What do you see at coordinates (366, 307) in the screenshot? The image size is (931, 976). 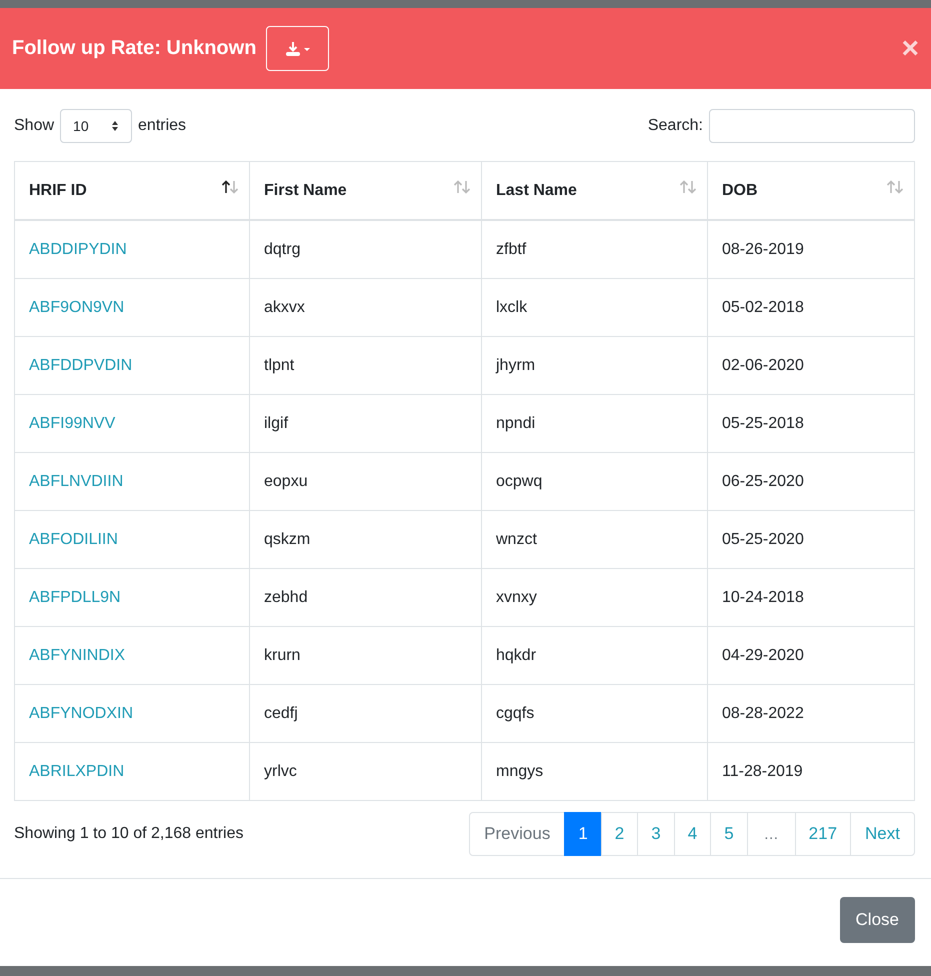 I see `table-cell: akxvx` at bounding box center [366, 307].